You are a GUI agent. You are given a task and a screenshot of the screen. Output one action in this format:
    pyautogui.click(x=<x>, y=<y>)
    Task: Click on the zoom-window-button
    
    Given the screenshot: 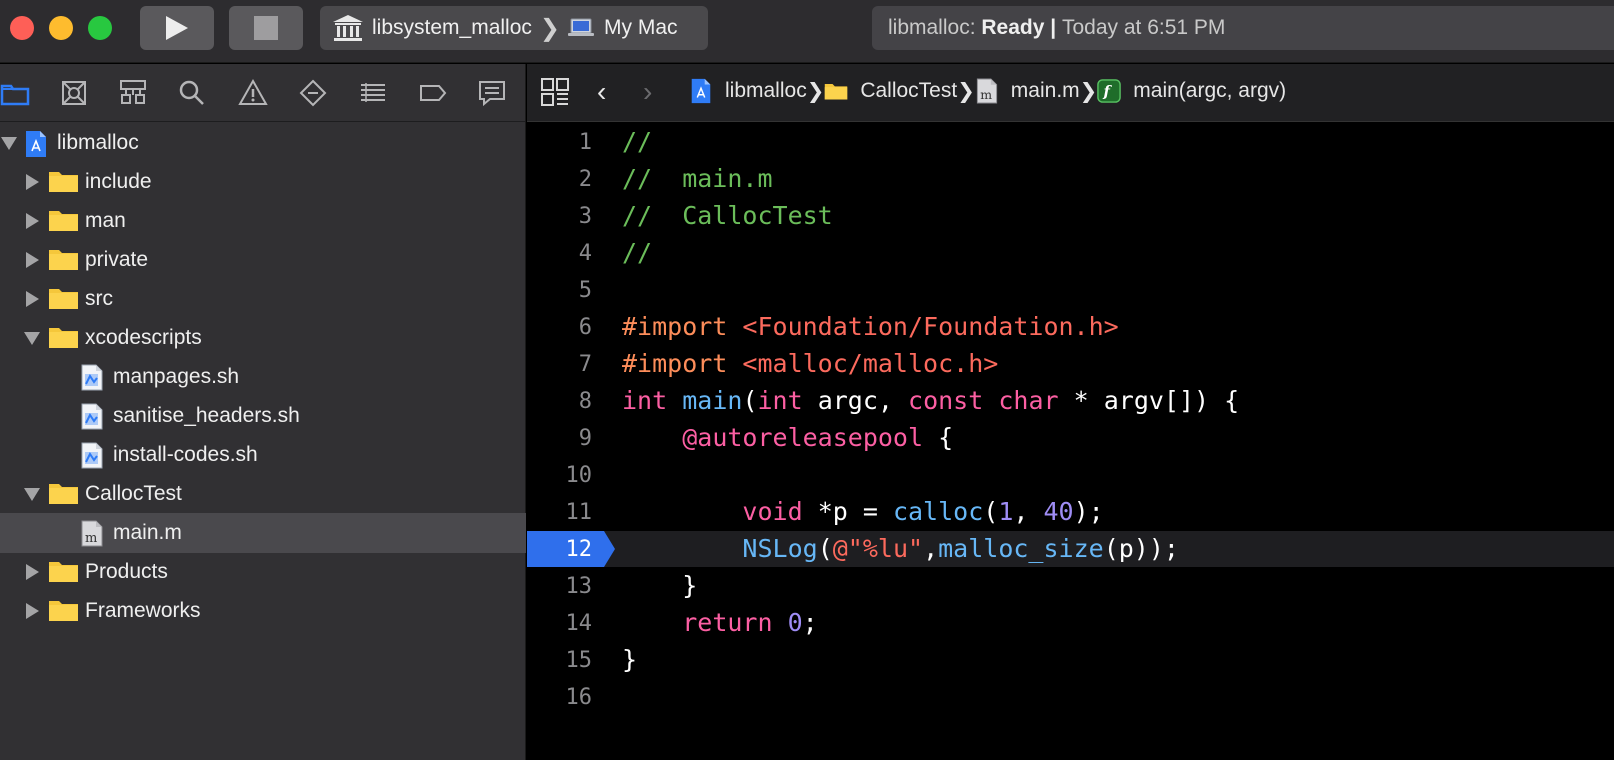 What is the action you would take?
    pyautogui.click(x=100, y=28)
    